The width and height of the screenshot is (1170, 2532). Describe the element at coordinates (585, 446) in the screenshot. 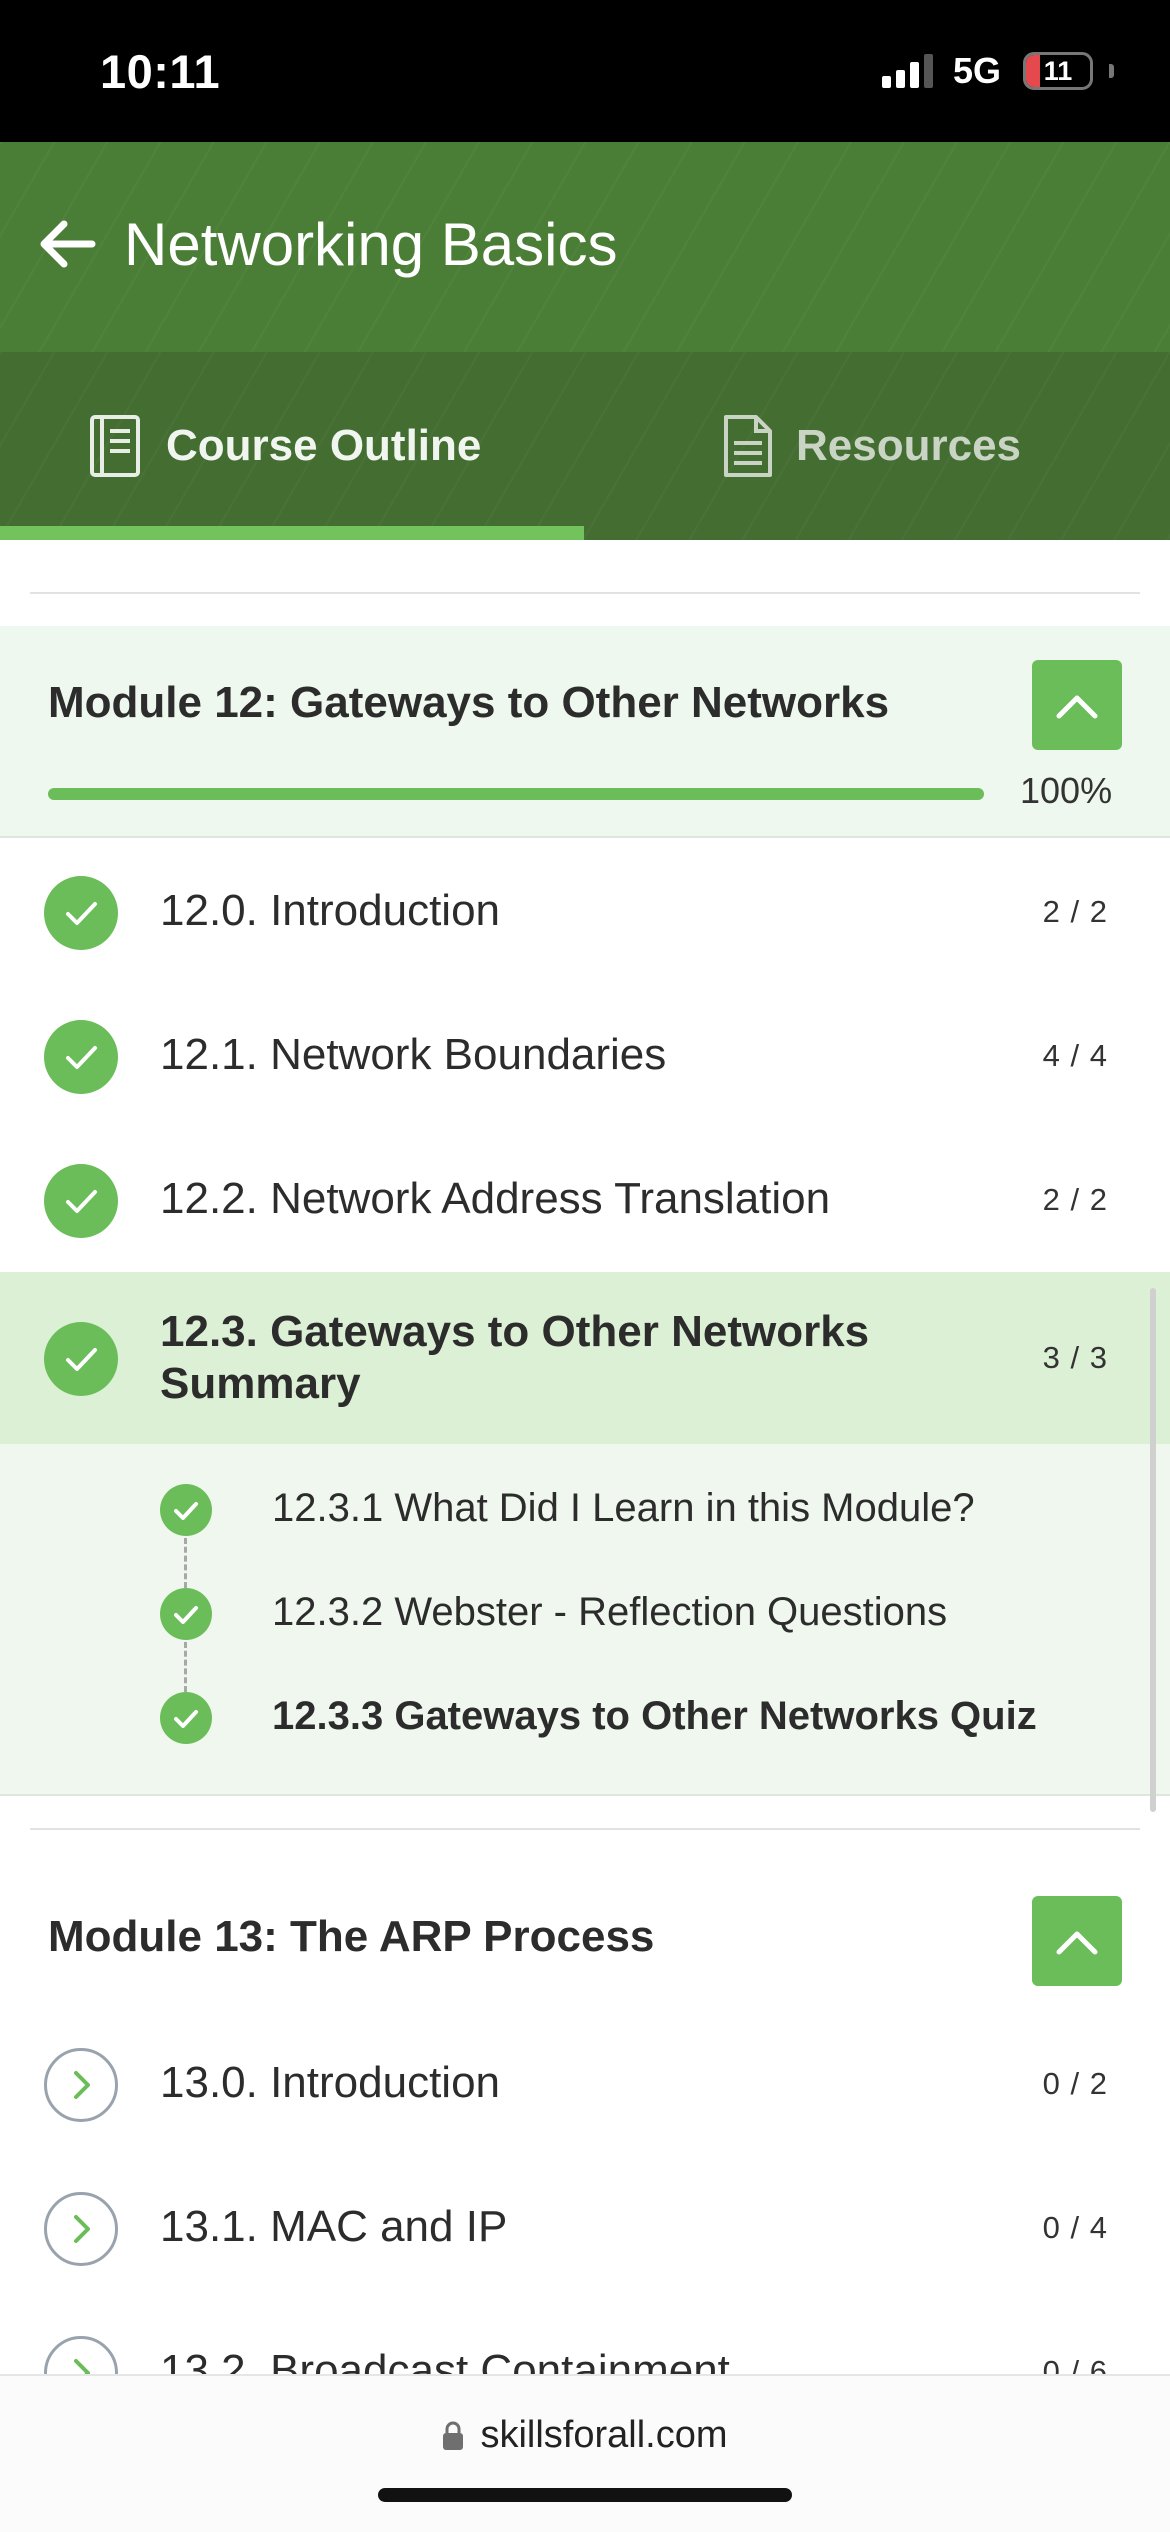

I see `tab-bar: Course Outline Resources` at that location.